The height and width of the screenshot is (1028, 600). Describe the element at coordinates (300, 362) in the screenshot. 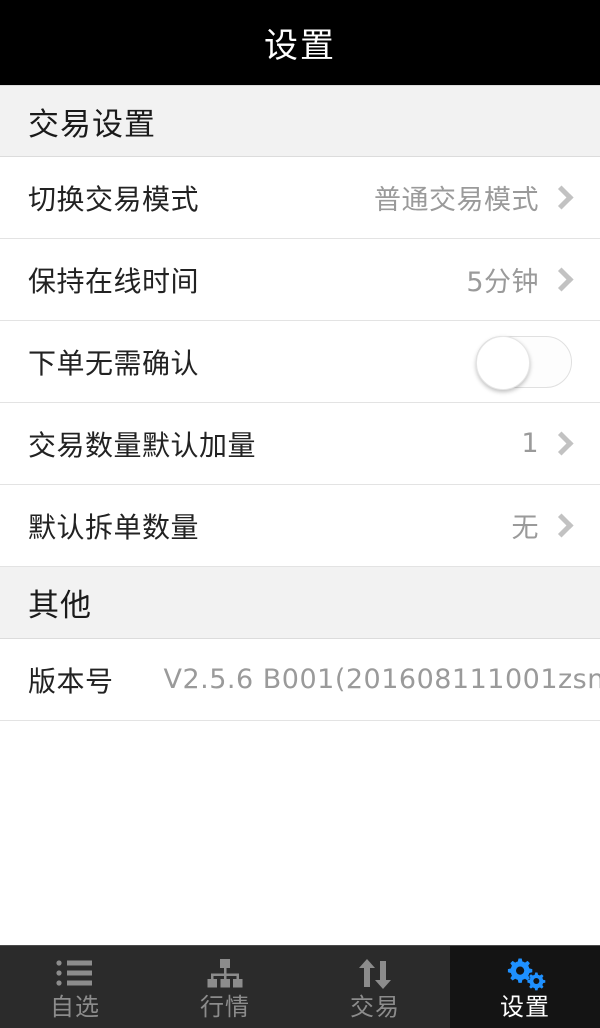

I see `row-no-order-confirm: 下单无需确认` at that location.